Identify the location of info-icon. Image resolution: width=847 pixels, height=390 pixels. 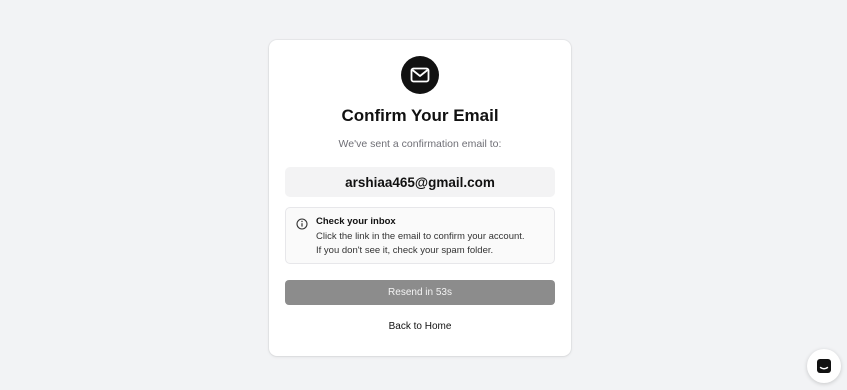
(302, 224).